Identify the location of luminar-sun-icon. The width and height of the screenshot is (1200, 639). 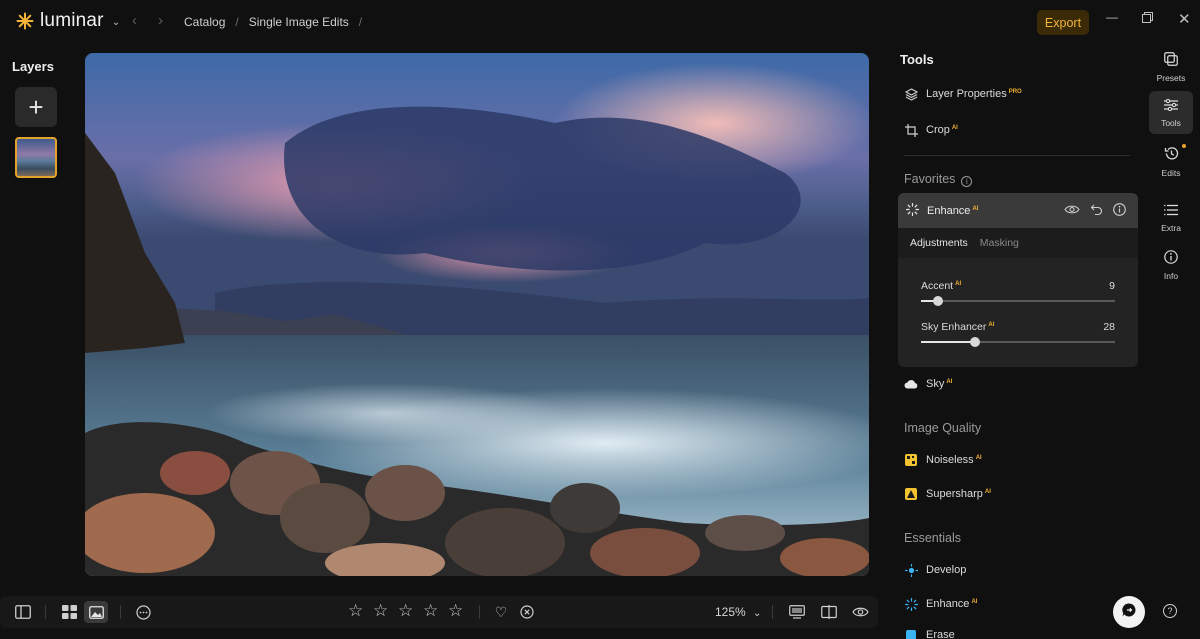
(25, 21).